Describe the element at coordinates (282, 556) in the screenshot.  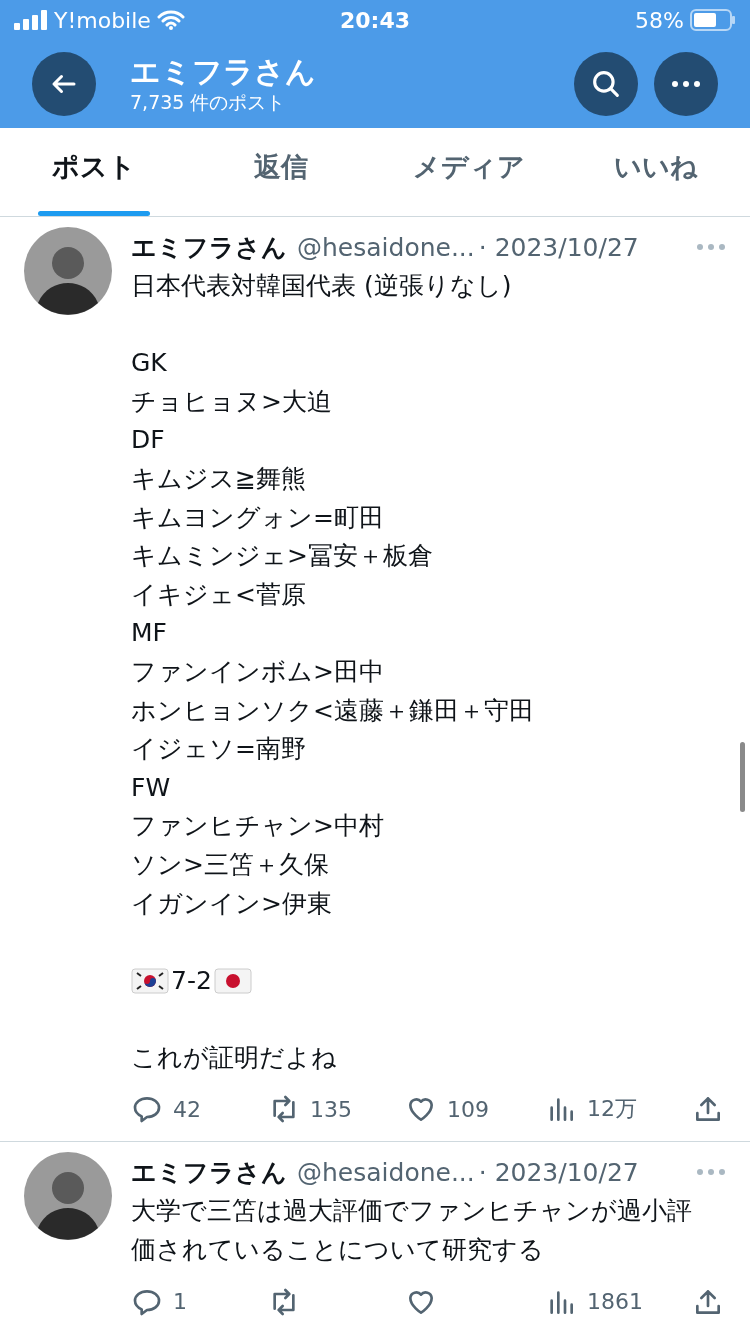
I see `post-text-line: キムミンジェ>冨安＋板倉` at that location.